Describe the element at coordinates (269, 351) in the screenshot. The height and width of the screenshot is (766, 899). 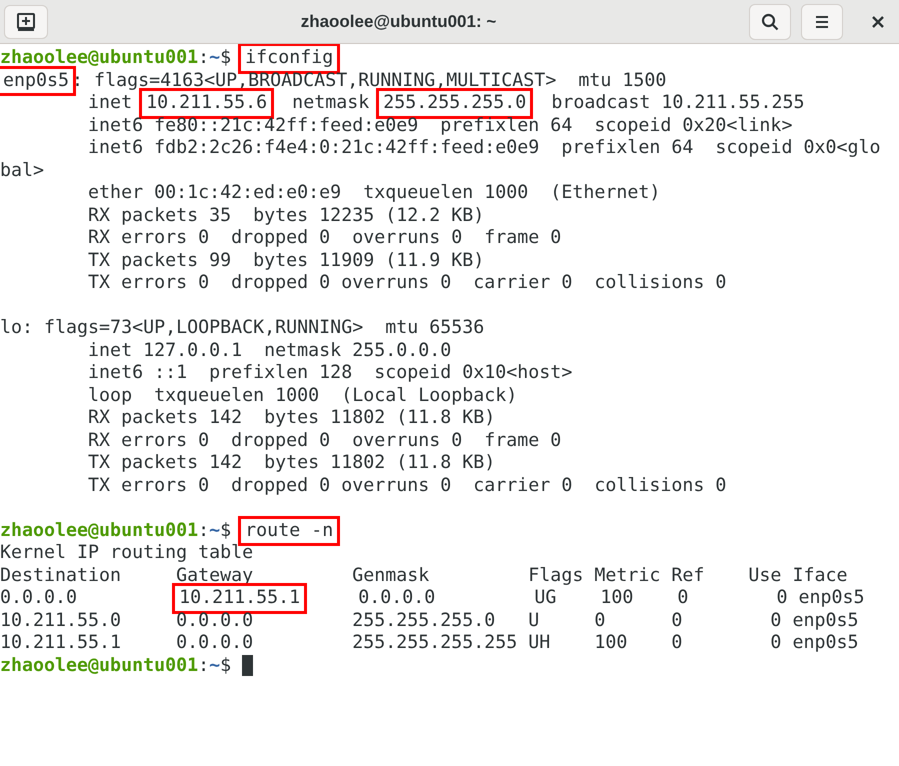
I see `terminal-text: inet 127.0.0.1 netmask 255.0.0.0` at that location.